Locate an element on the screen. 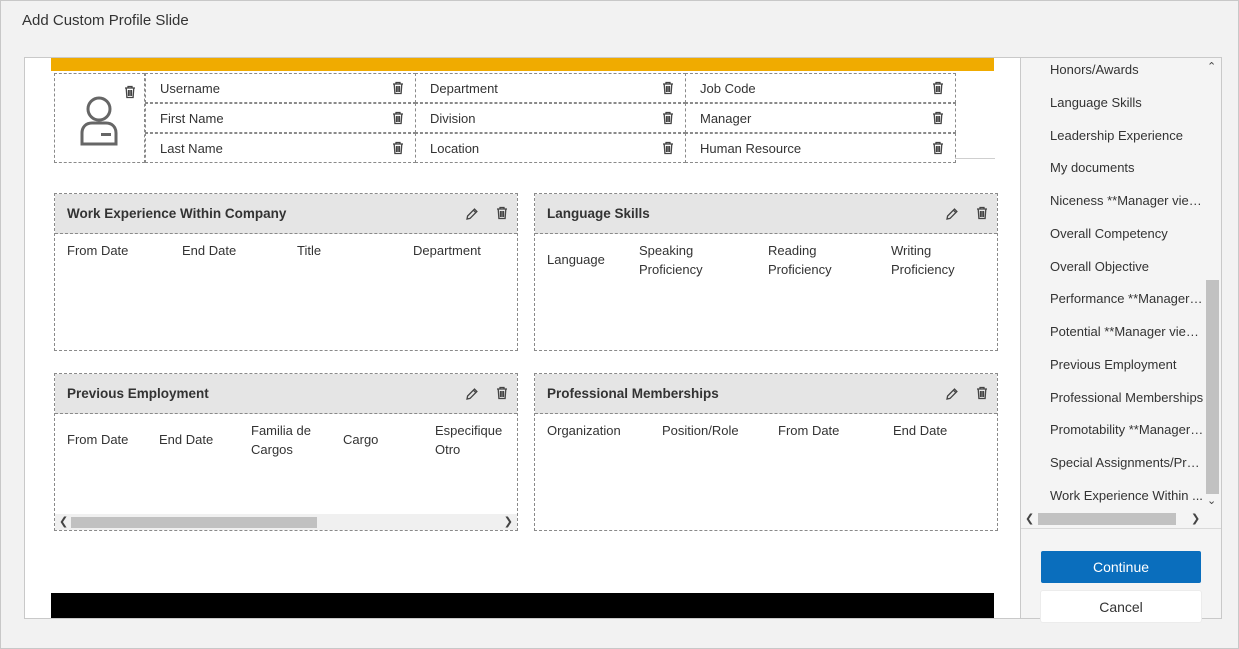  field-label: Last Name is located at coordinates (191, 148).